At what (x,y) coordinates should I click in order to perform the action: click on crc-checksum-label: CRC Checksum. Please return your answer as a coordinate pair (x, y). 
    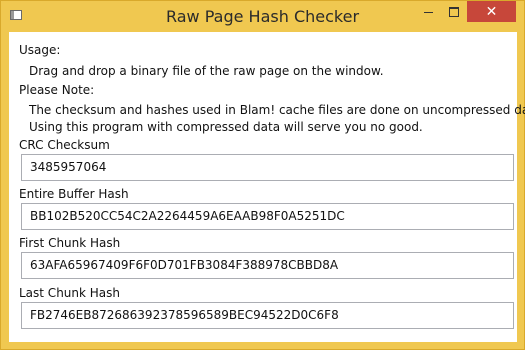
    Looking at the image, I should click on (64, 145).